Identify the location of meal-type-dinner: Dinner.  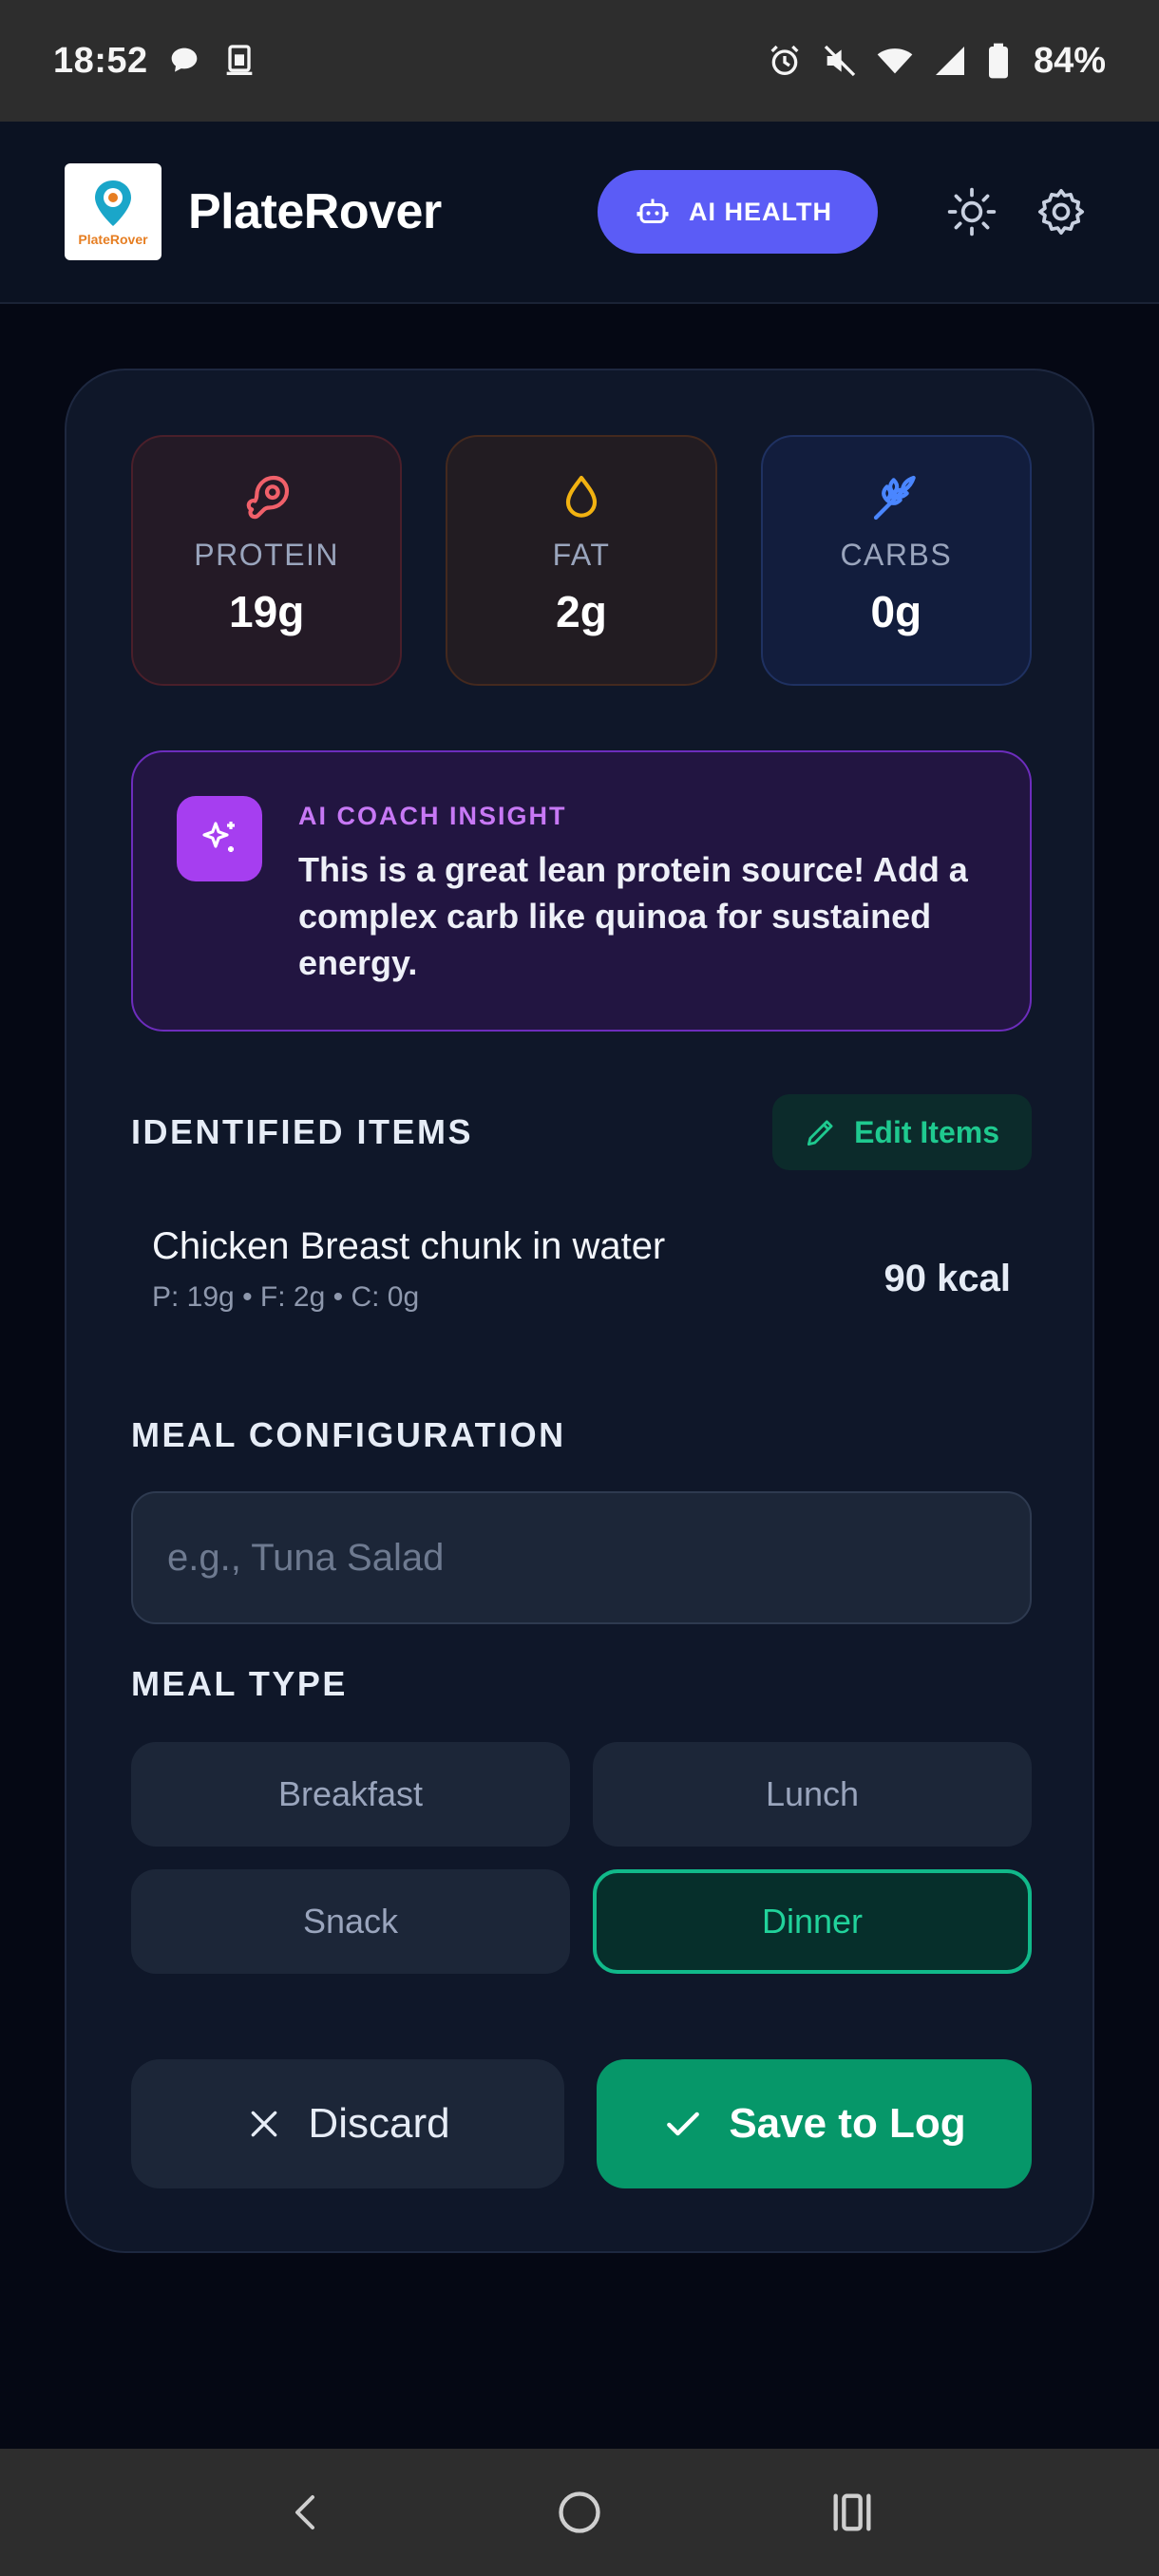
(812, 1921).